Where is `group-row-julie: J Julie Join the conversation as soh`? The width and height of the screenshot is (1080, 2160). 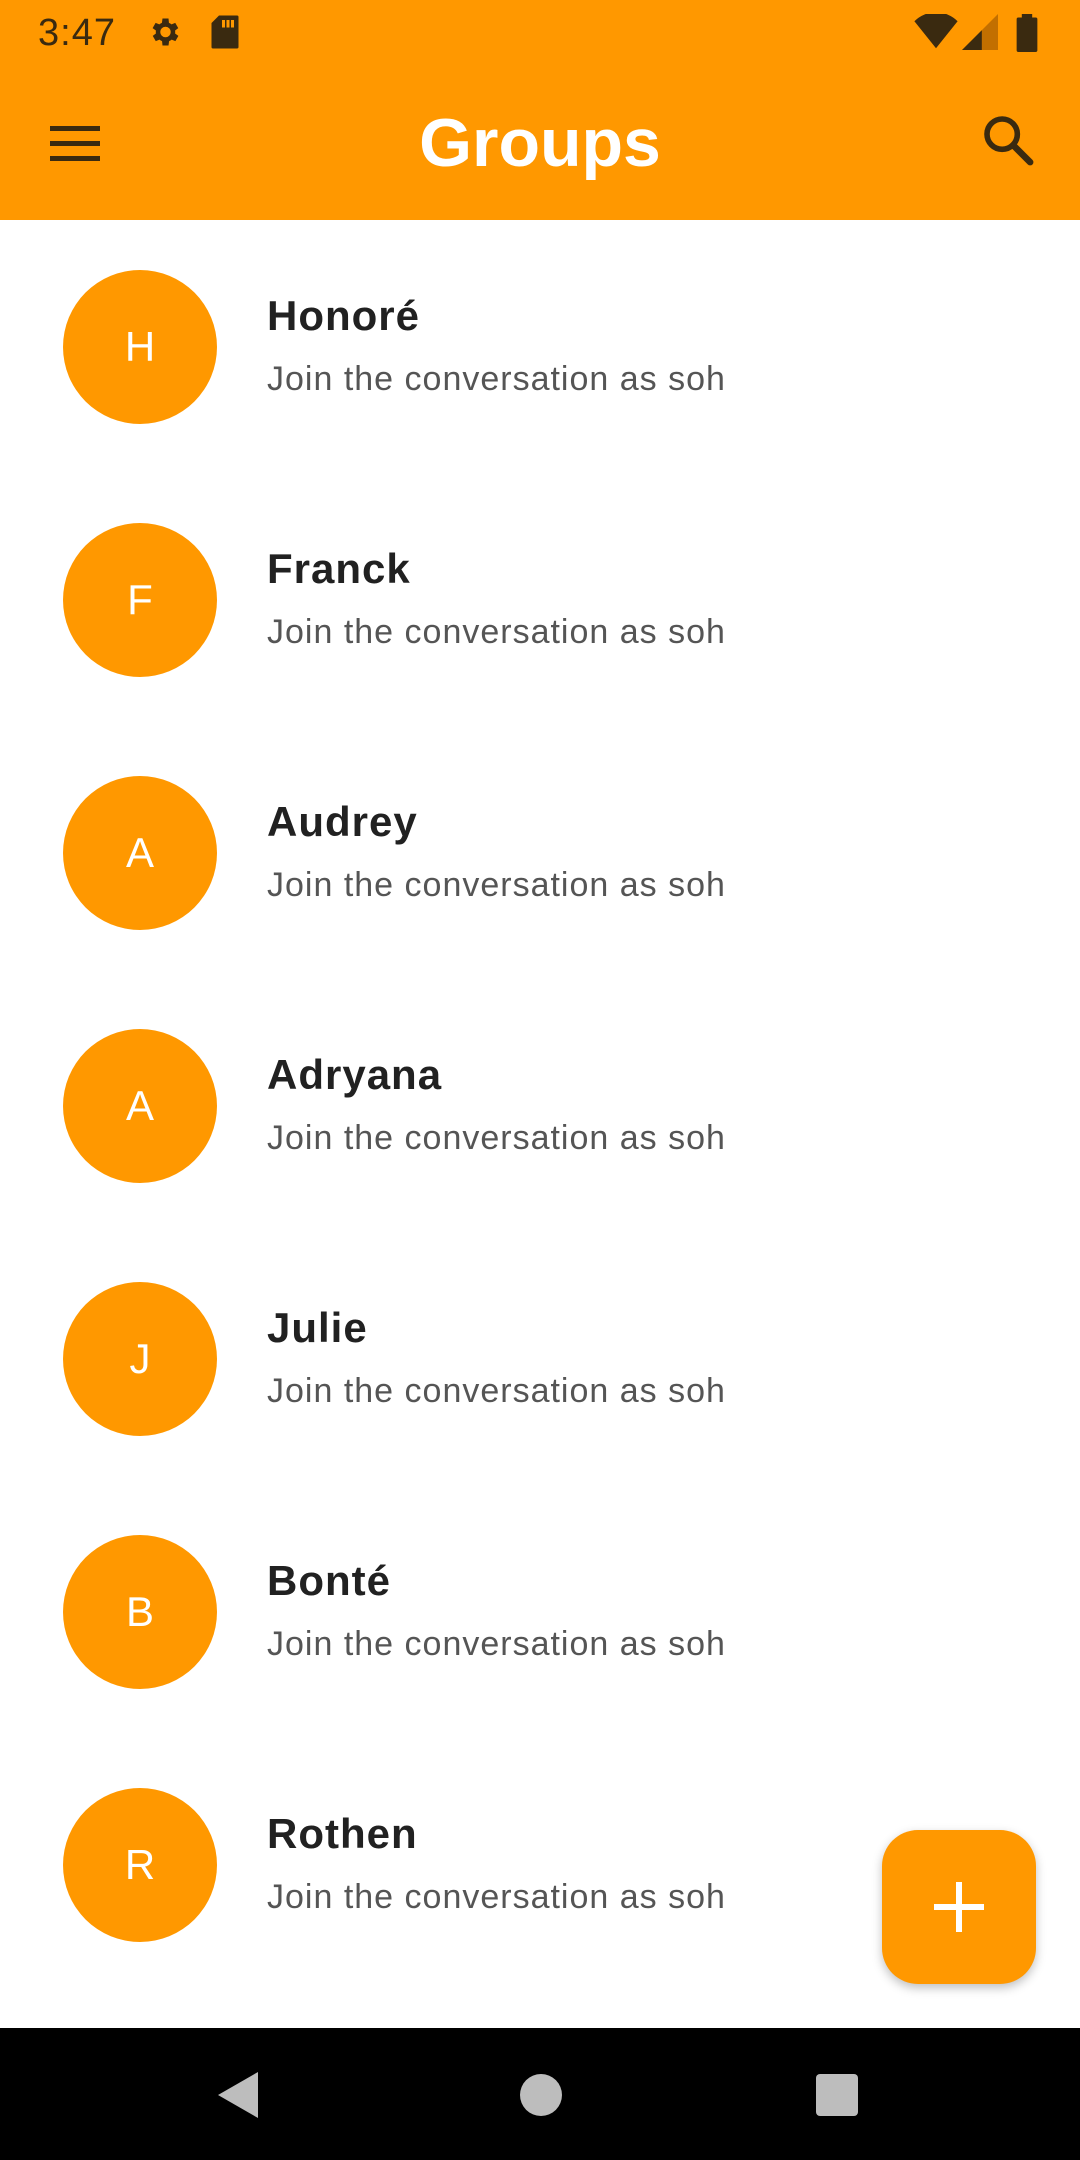
group-row-julie: J Julie Join the conversation as soh is located at coordinates (540, 1358).